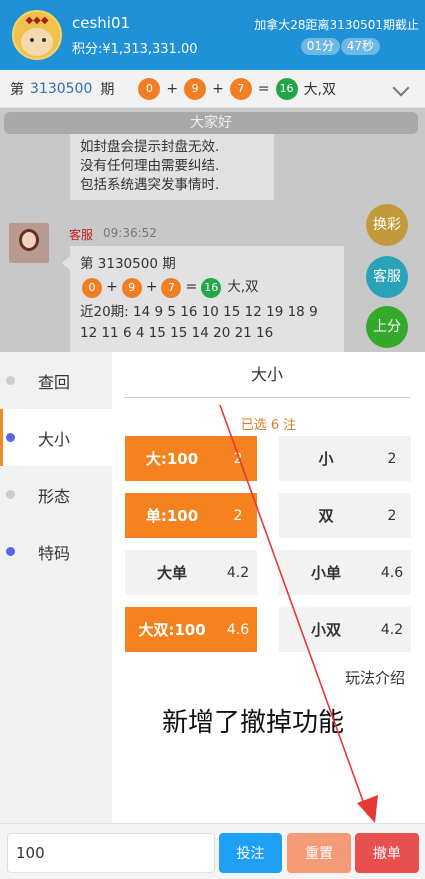 The height and width of the screenshot is (879, 425). I want to click on timer-minutes: 01分, so click(320, 46).